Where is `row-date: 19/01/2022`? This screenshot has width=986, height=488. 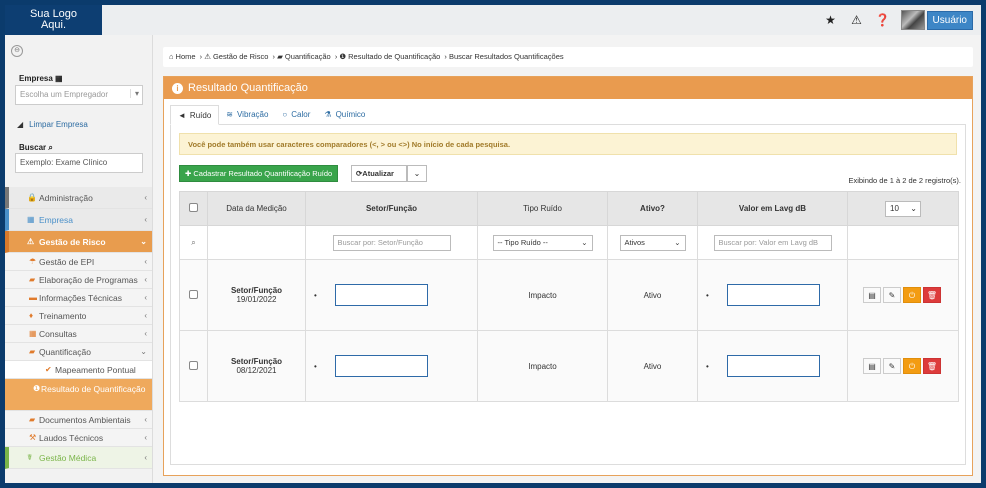
row-date: 19/01/2022 is located at coordinates (256, 299).